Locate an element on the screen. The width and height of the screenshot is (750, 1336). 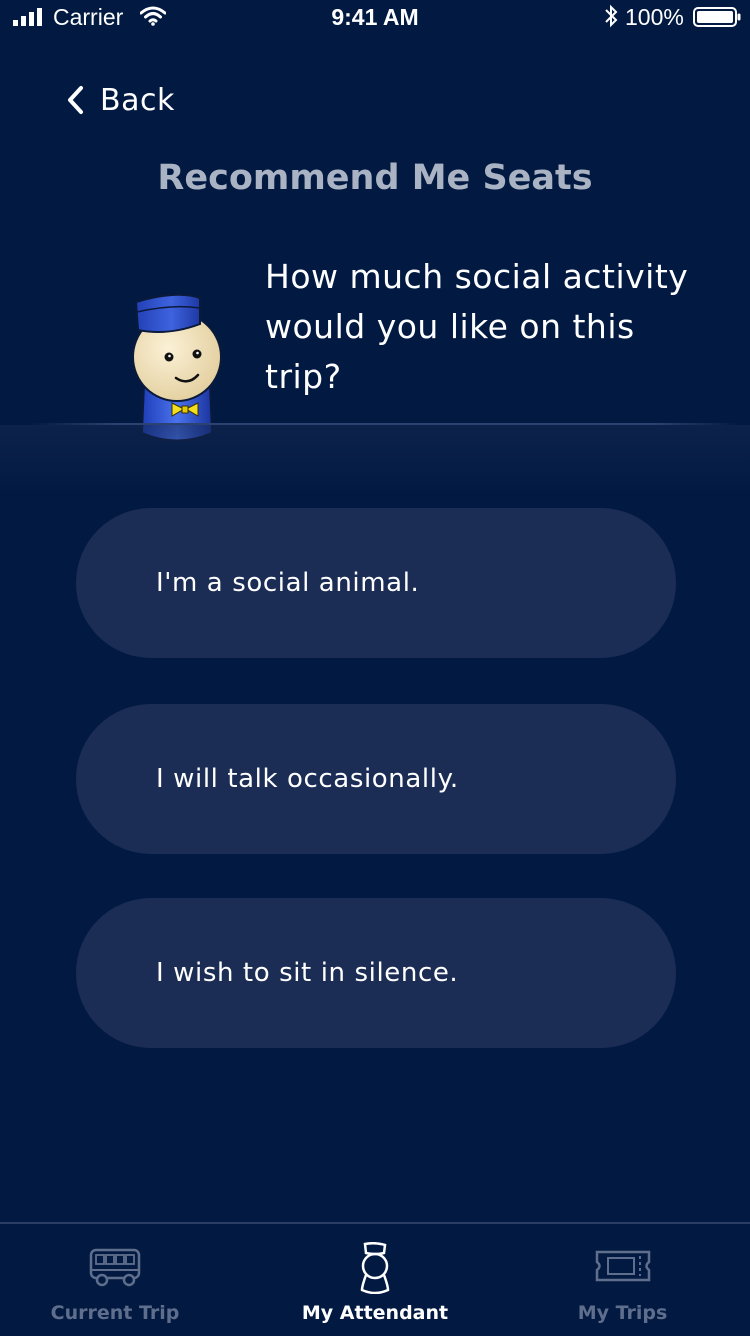
tab-label: Current Trip is located at coordinates (115, 1313).